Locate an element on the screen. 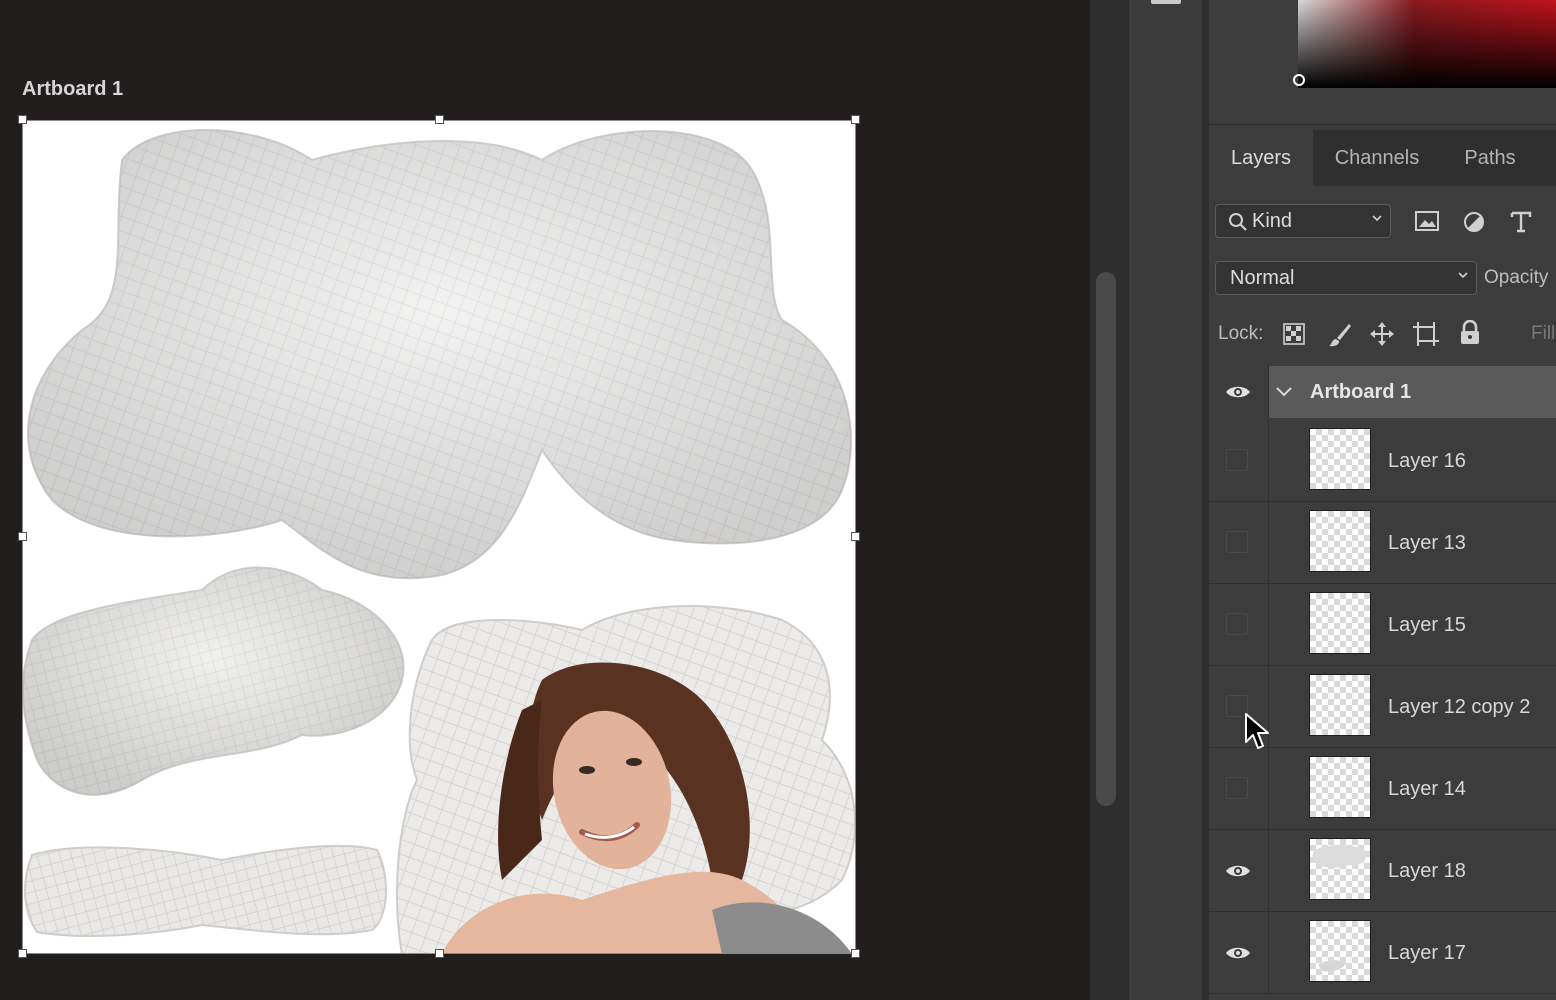 Image resolution: width=1556 pixels, height=1000 pixels. transform-handle-top-center is located at coordinates (439, 119).